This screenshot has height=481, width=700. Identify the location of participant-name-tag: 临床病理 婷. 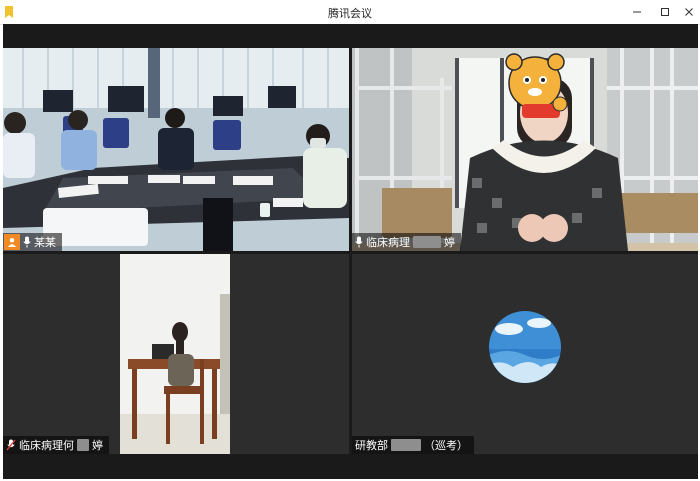
(406, 242).